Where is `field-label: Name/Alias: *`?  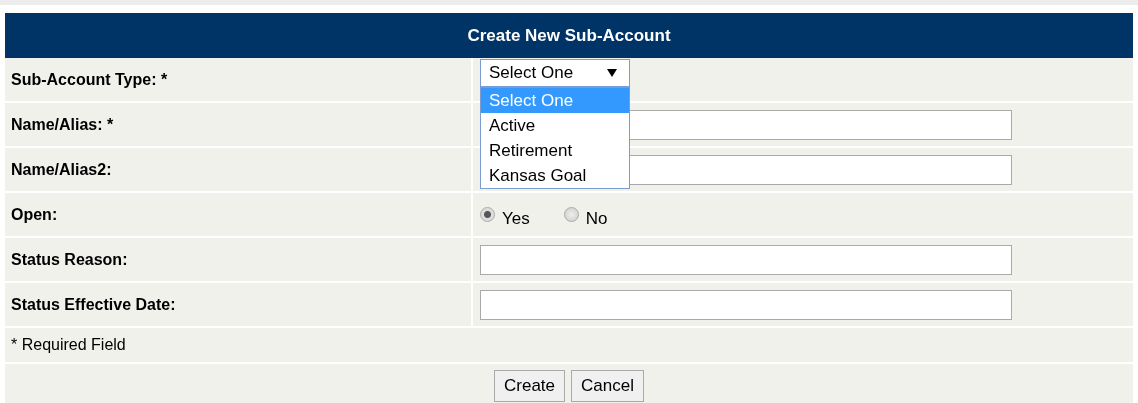
field-label: Name/Alias: * is located at coordinates (239, 124).